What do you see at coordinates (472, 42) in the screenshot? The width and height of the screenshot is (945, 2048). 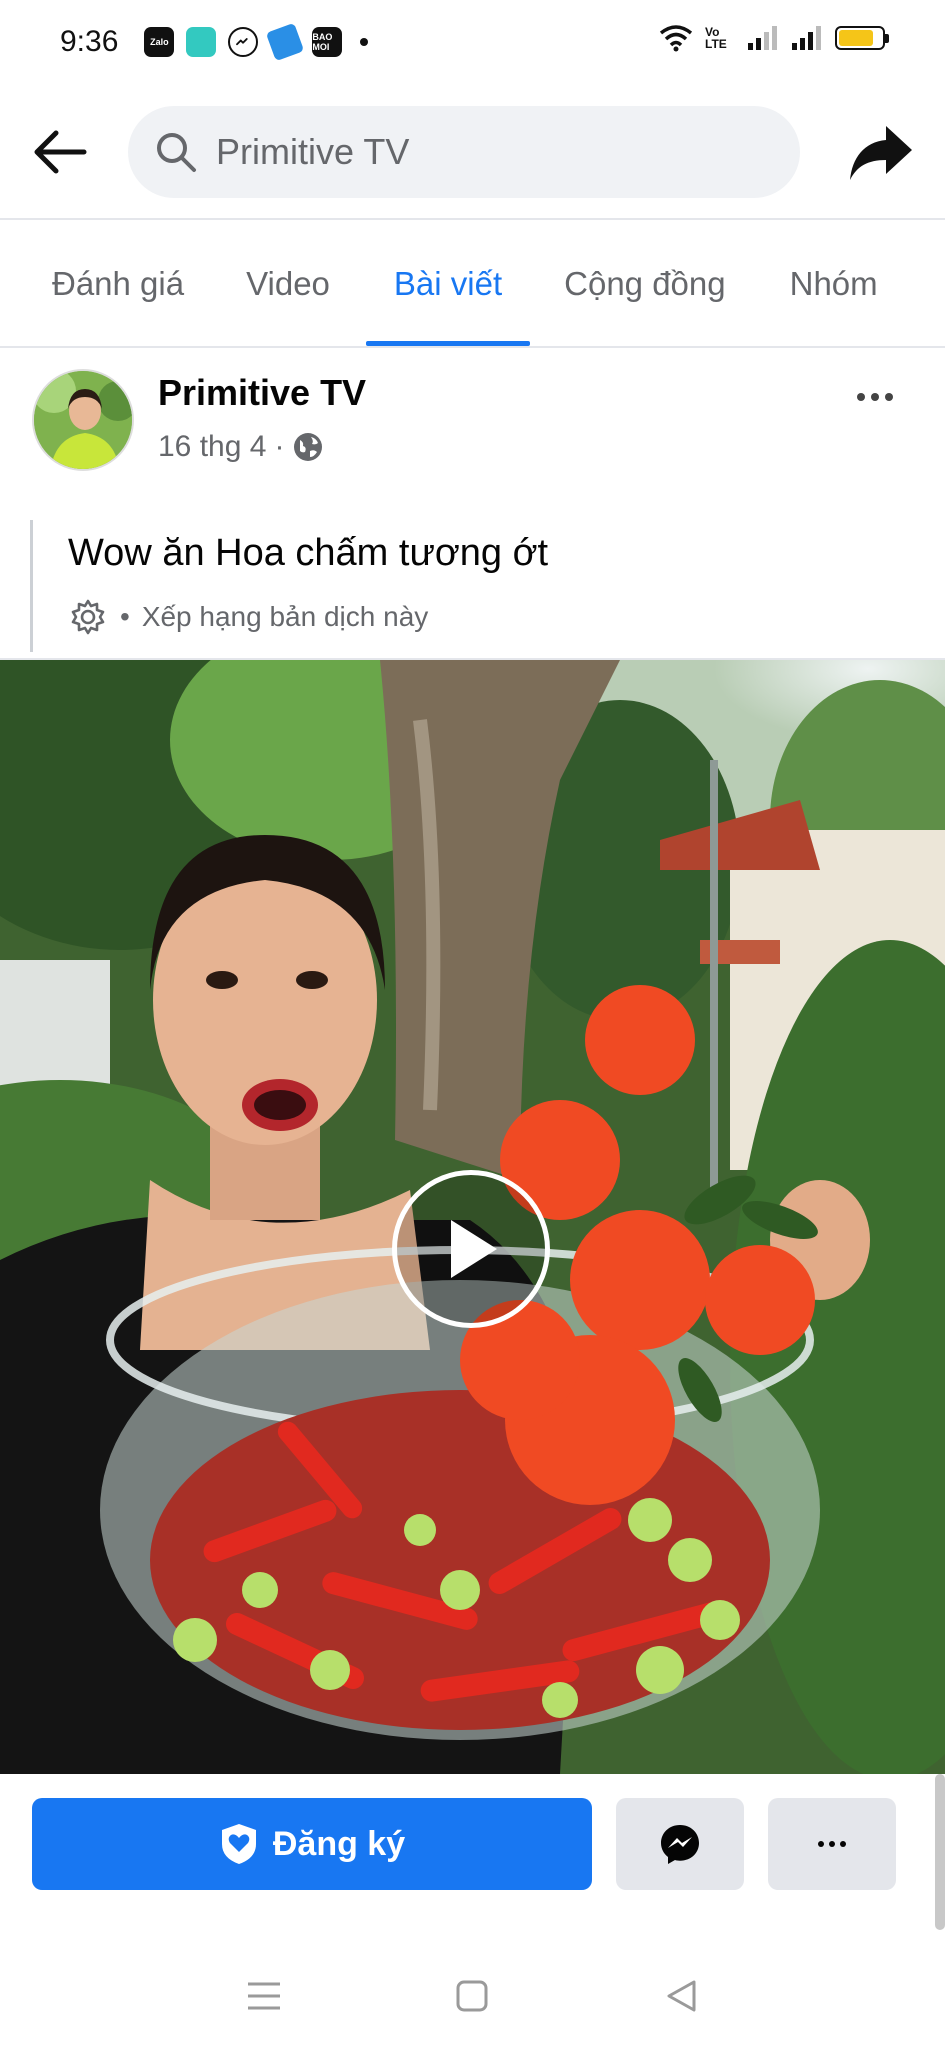 I see `status-bar: 9:36 Zalo BAO MOI Vo LTE` at bounding box center [472, 42].